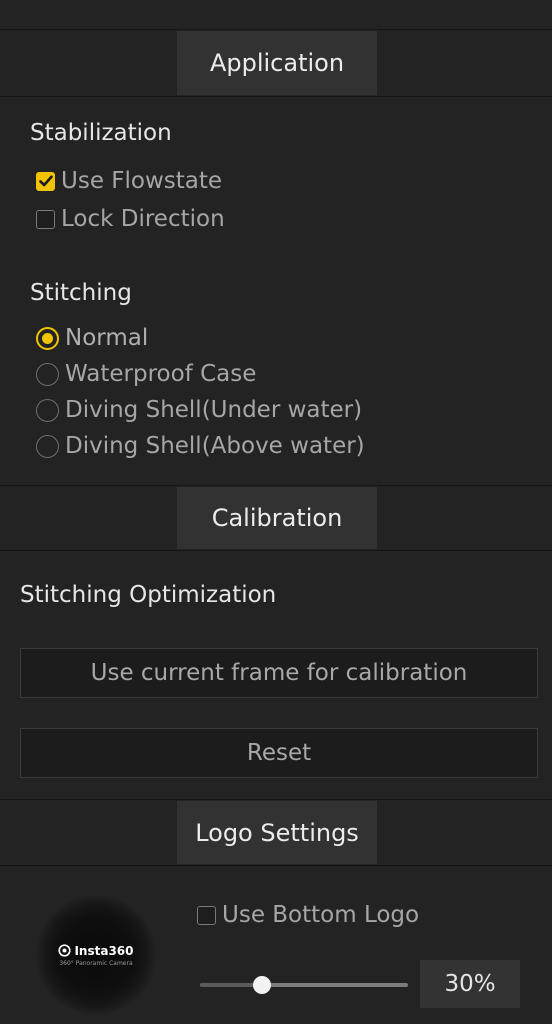 The width and height of the screenshot is (552, 1024). I want to click on stitching-option-diving-above: Diving Shell(Above water), so click(200, 446).